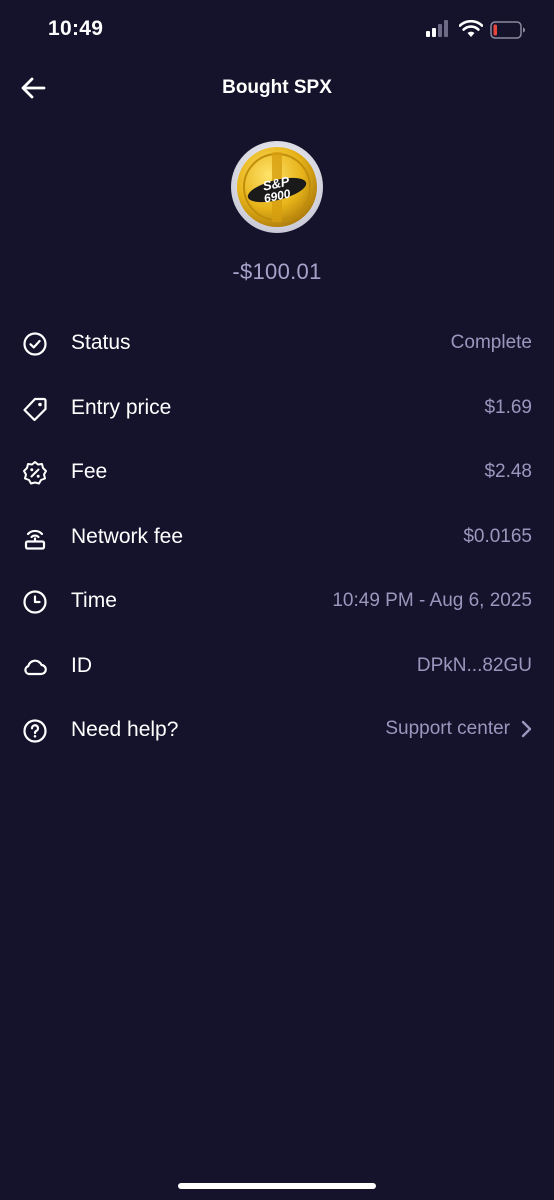  Describe the element at coordinates (277, 271) in the screenshot. I see `transaction-amount: -$100.01` at that location.